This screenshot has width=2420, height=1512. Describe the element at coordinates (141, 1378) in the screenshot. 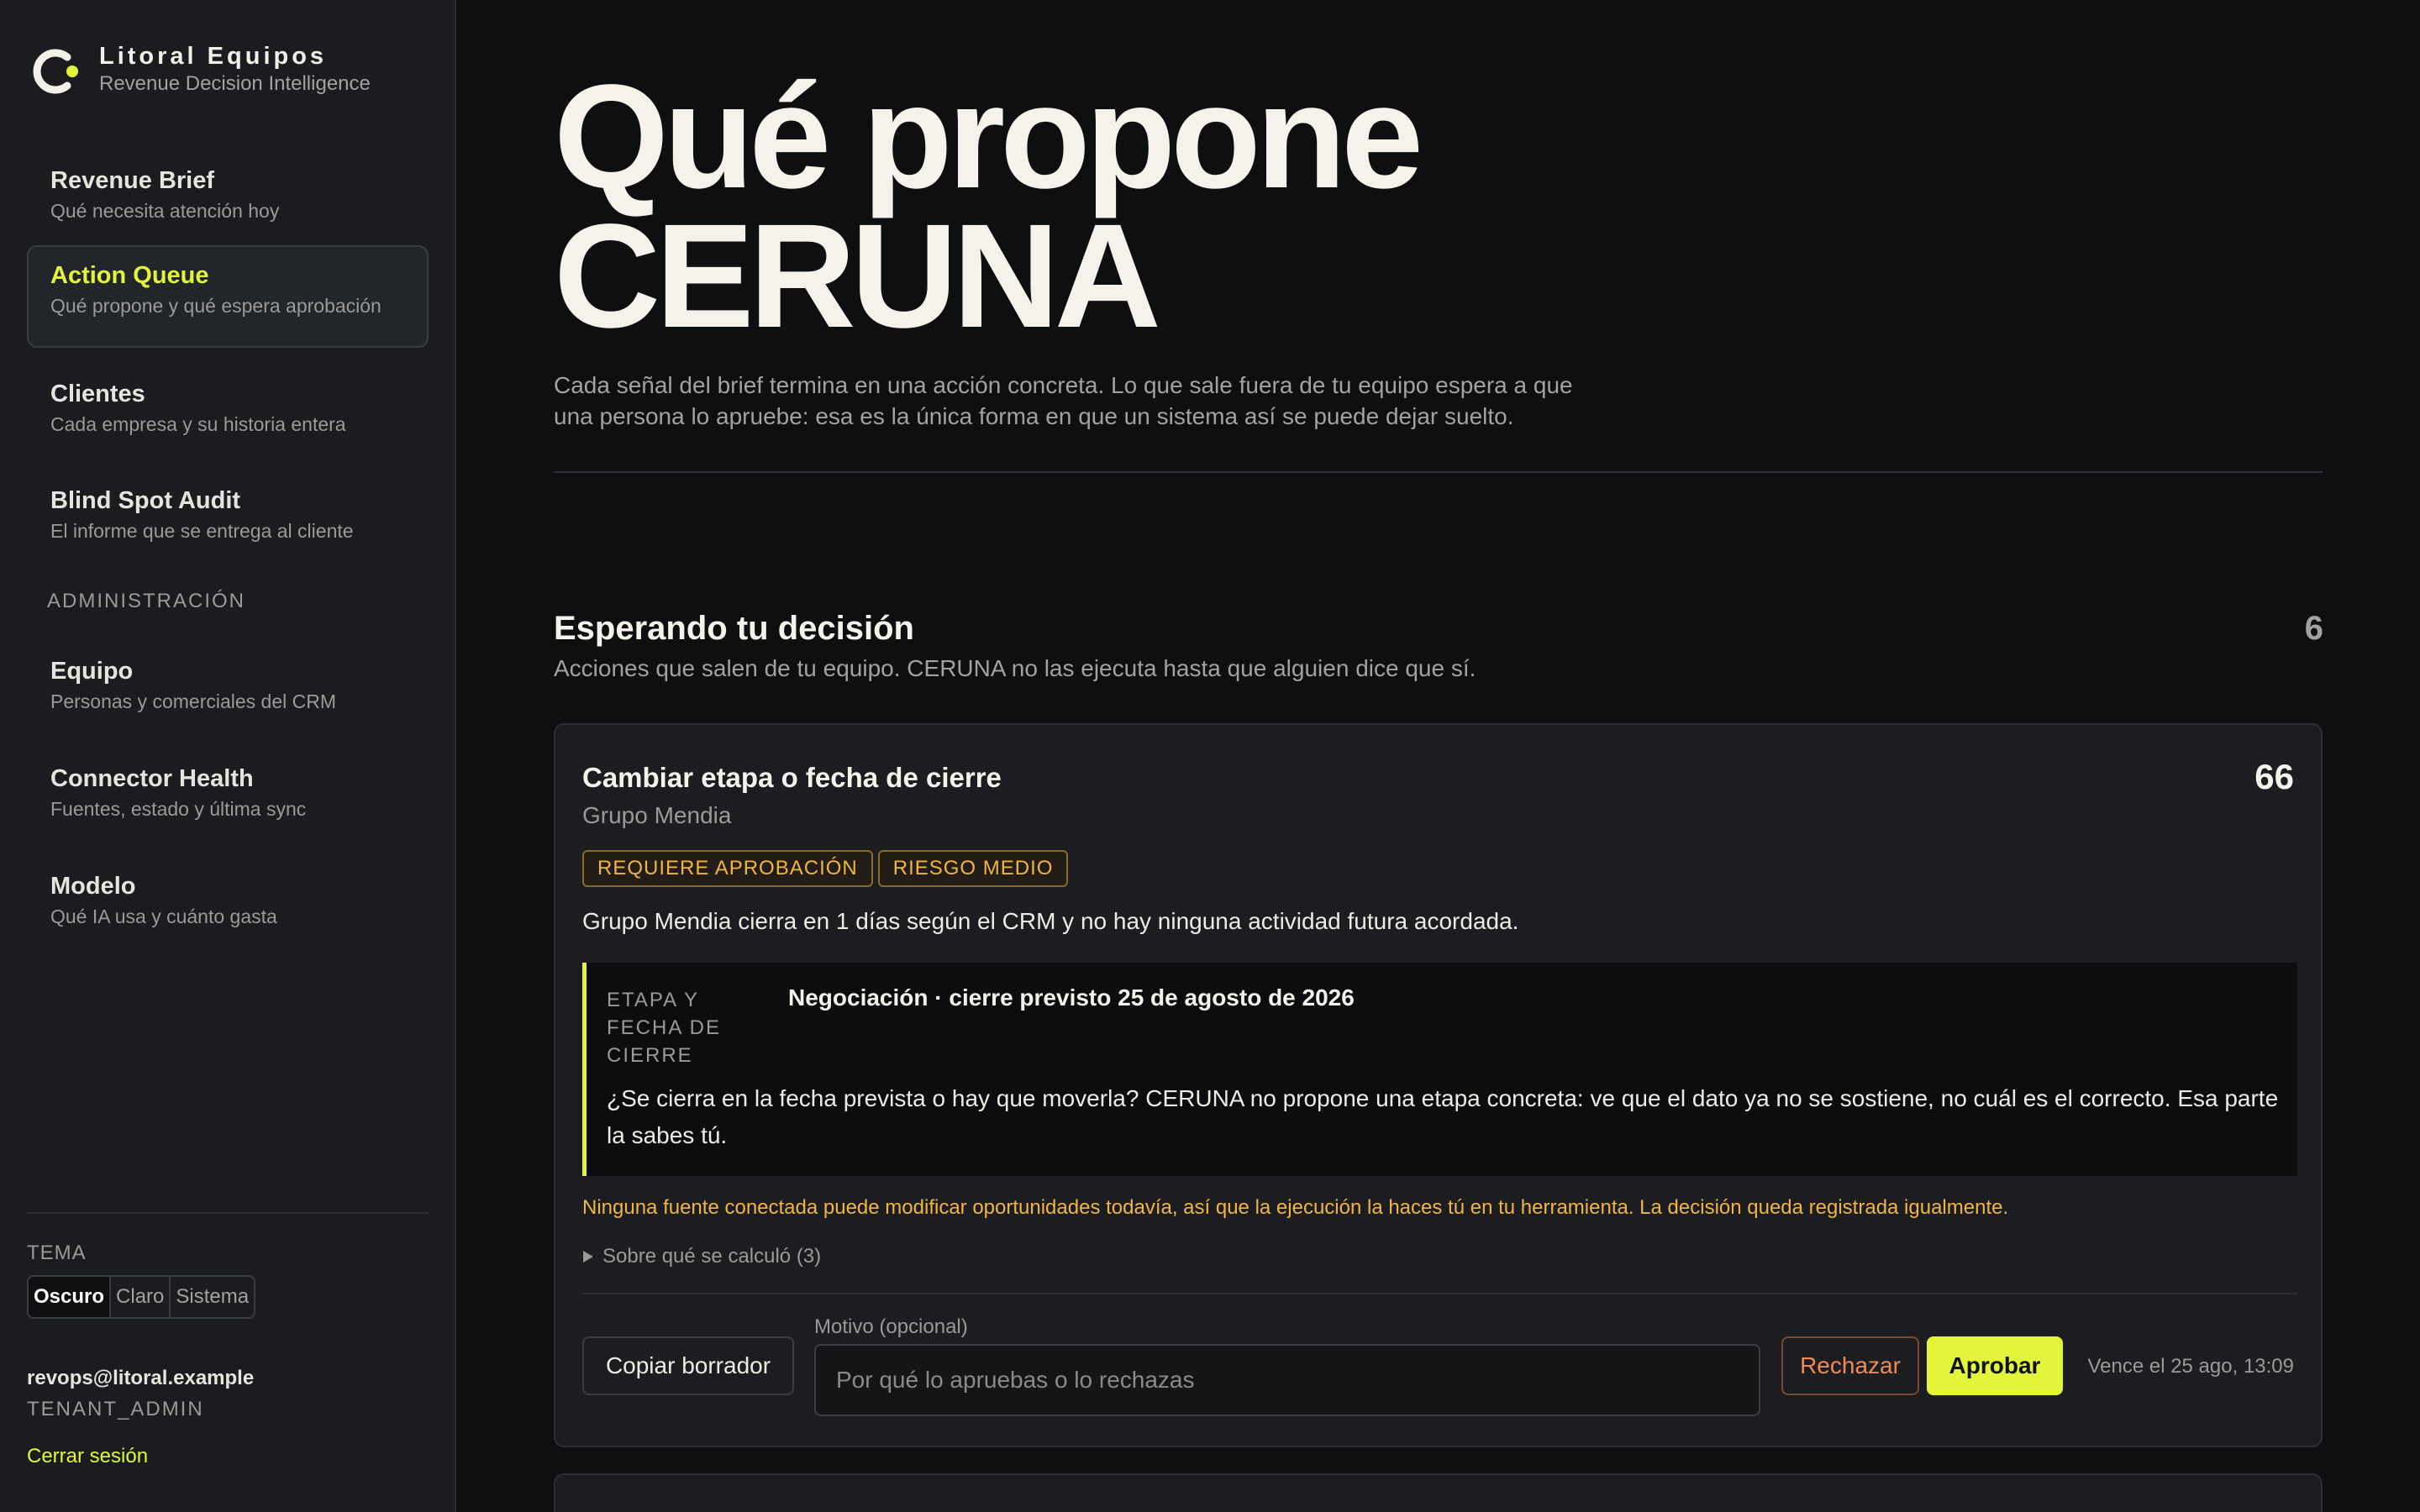

I see `user-email: revops@litoral.example` at that location.